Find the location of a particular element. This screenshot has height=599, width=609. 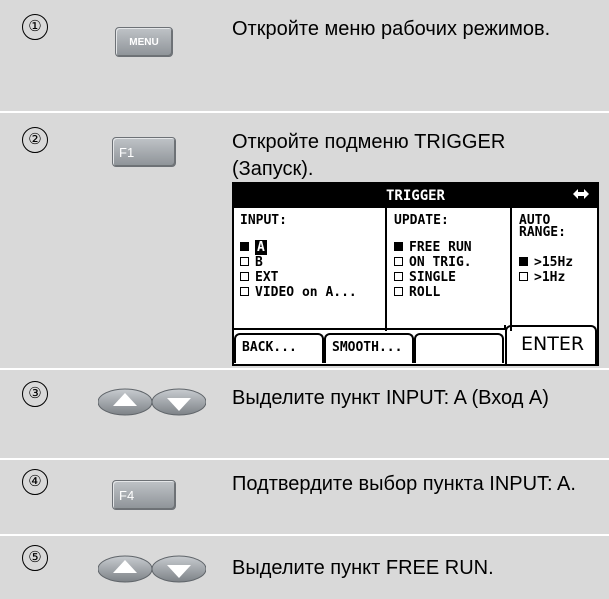

softkey-empty is located at coordinates (459, 348).